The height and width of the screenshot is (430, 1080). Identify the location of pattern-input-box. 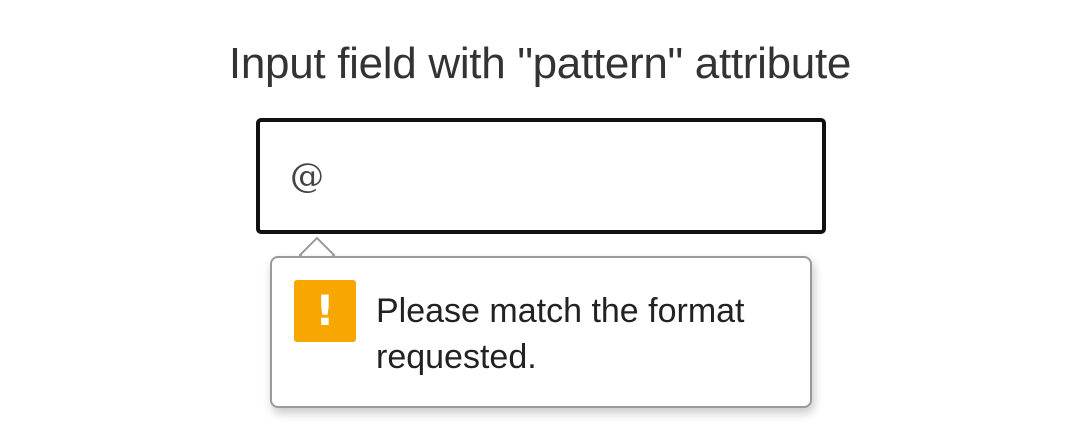
(541, 176).